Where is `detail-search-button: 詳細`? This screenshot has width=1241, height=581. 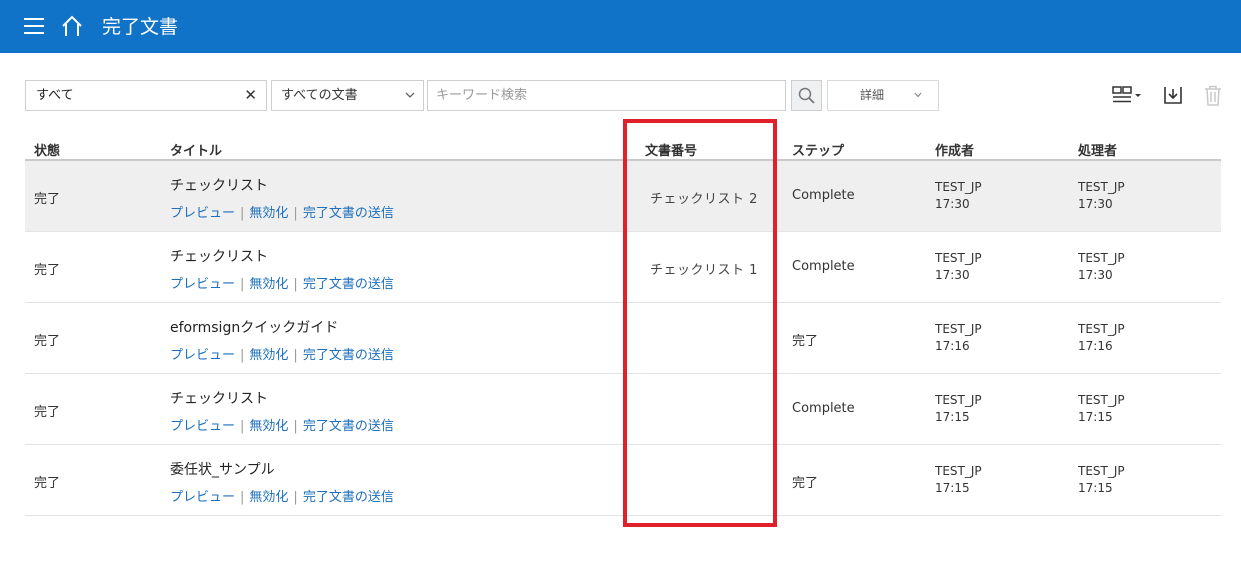 detail-search-button: 詳細 is located at coordinates (883, 95).